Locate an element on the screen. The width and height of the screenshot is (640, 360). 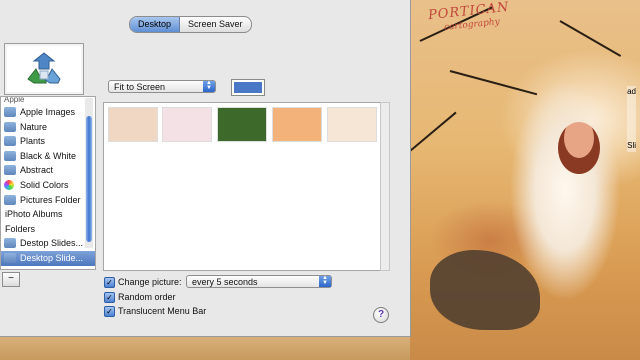
color-wheel-icon is located at coordinates (9, 184).